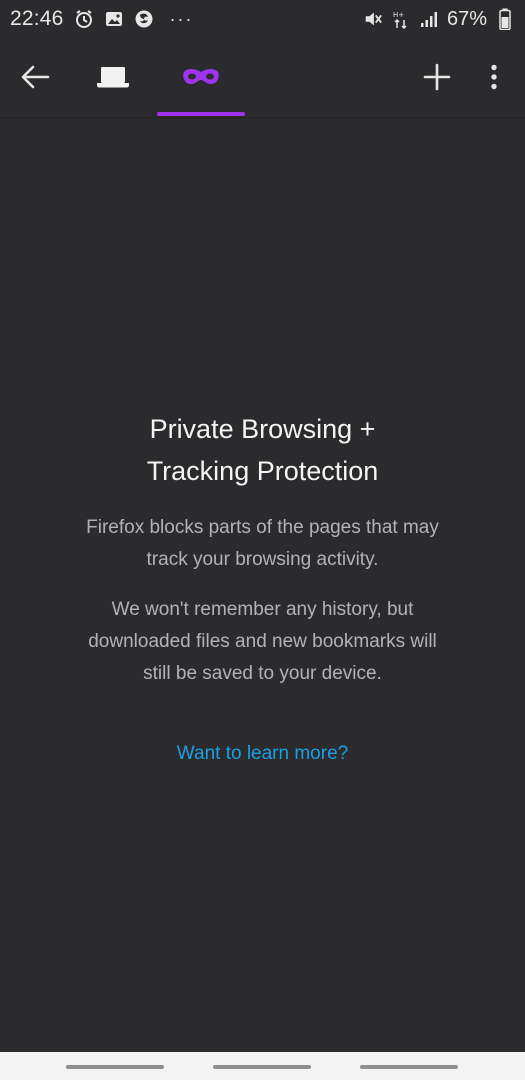 This screenshot has width=525, height=1080. Describe the element at coordinates (466, 18) in the screenshot. I see `battery-percentage: 67%` at that location.